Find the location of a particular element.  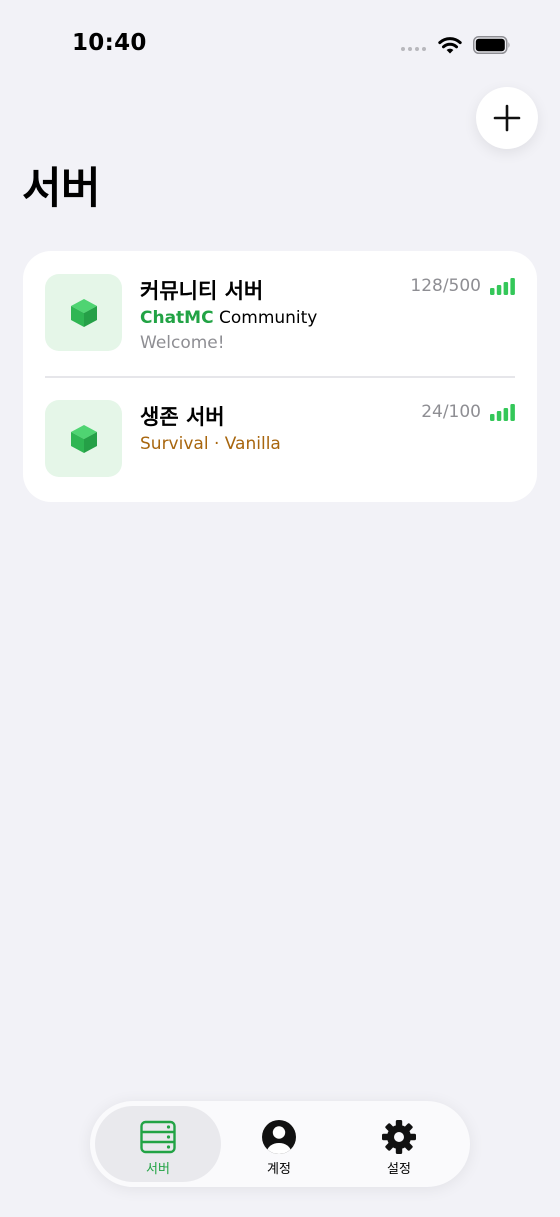

server-rack-icon is located at coordinates (158, 1137).